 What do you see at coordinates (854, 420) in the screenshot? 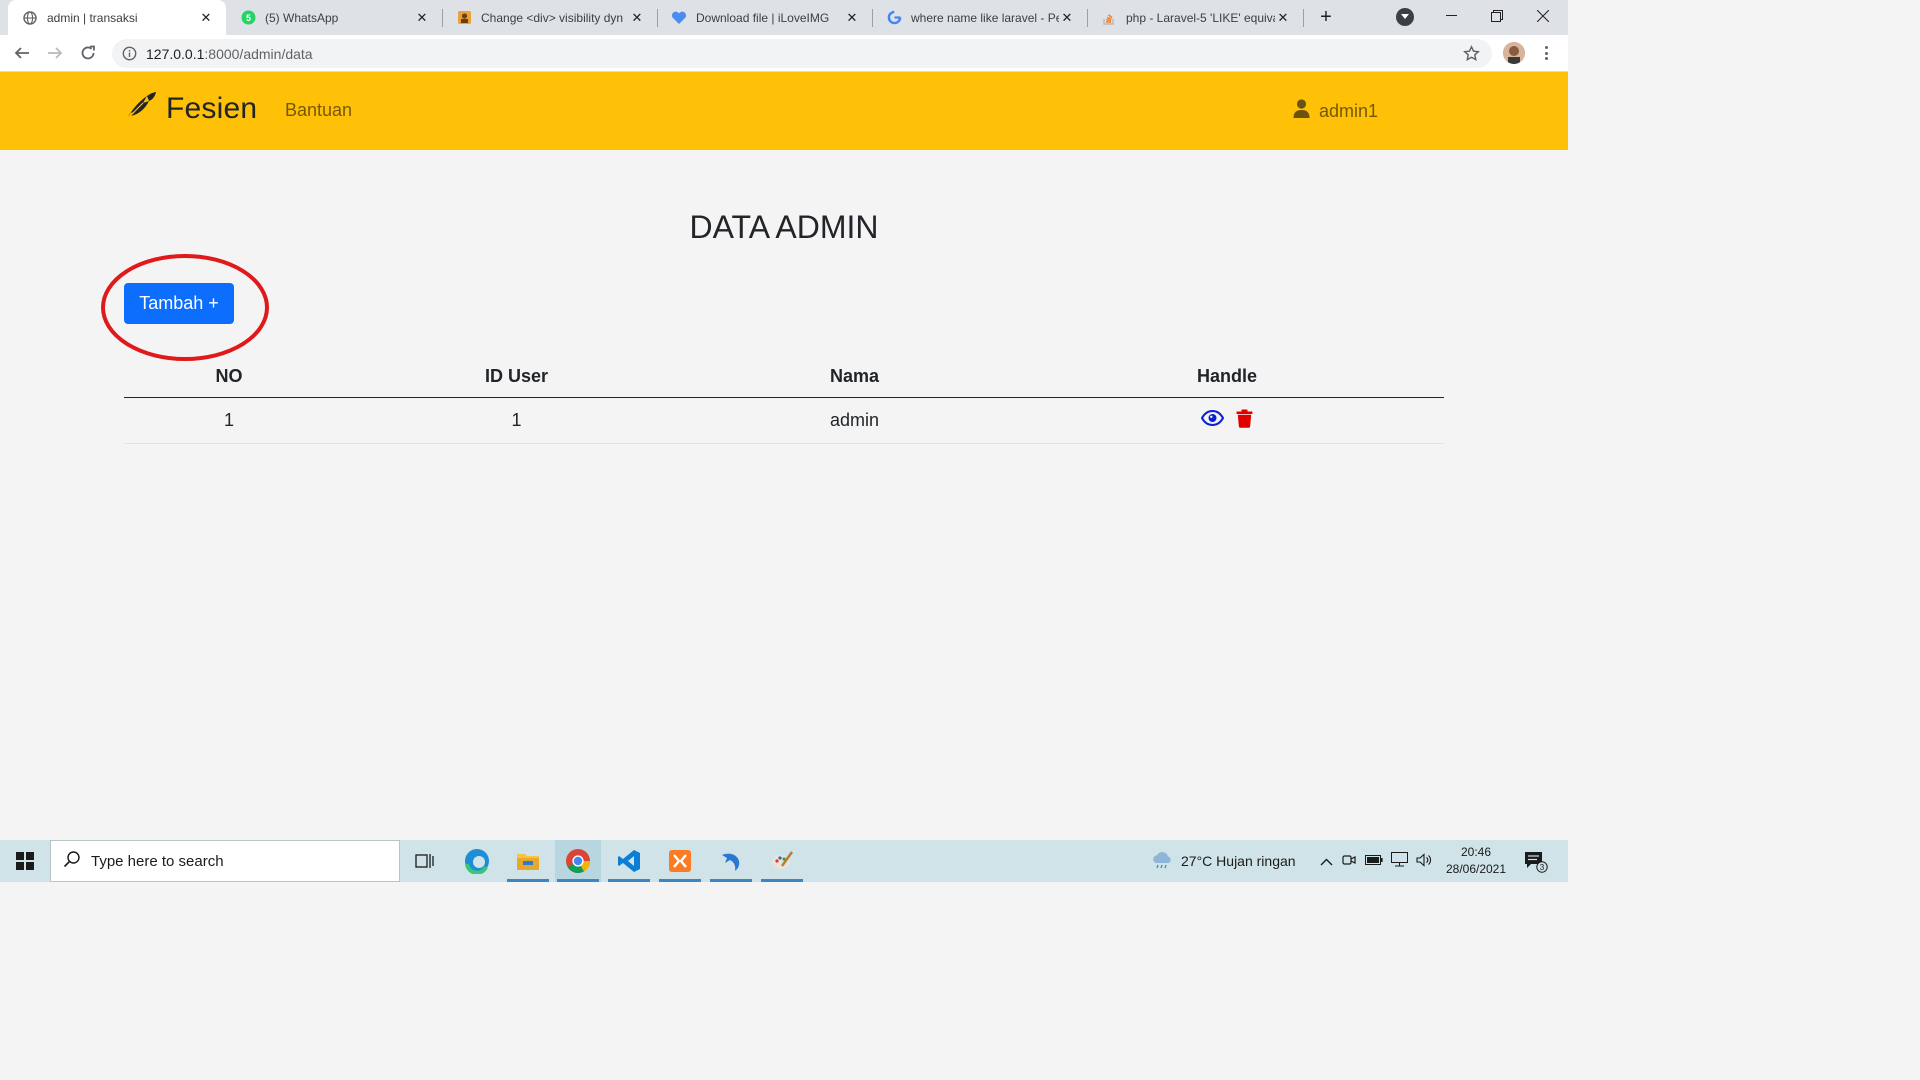
I see `cell-nama: admin` at bounding box center [854, 420].